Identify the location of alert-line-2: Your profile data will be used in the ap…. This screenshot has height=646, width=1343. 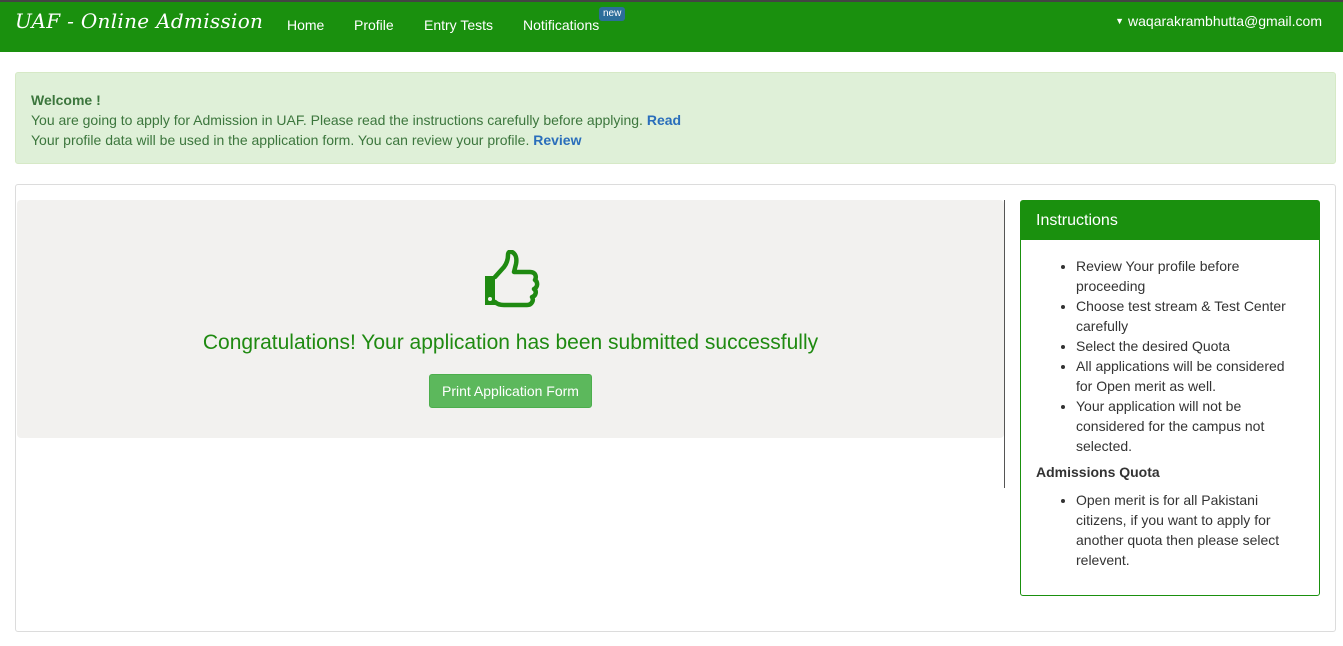
(675, 140).